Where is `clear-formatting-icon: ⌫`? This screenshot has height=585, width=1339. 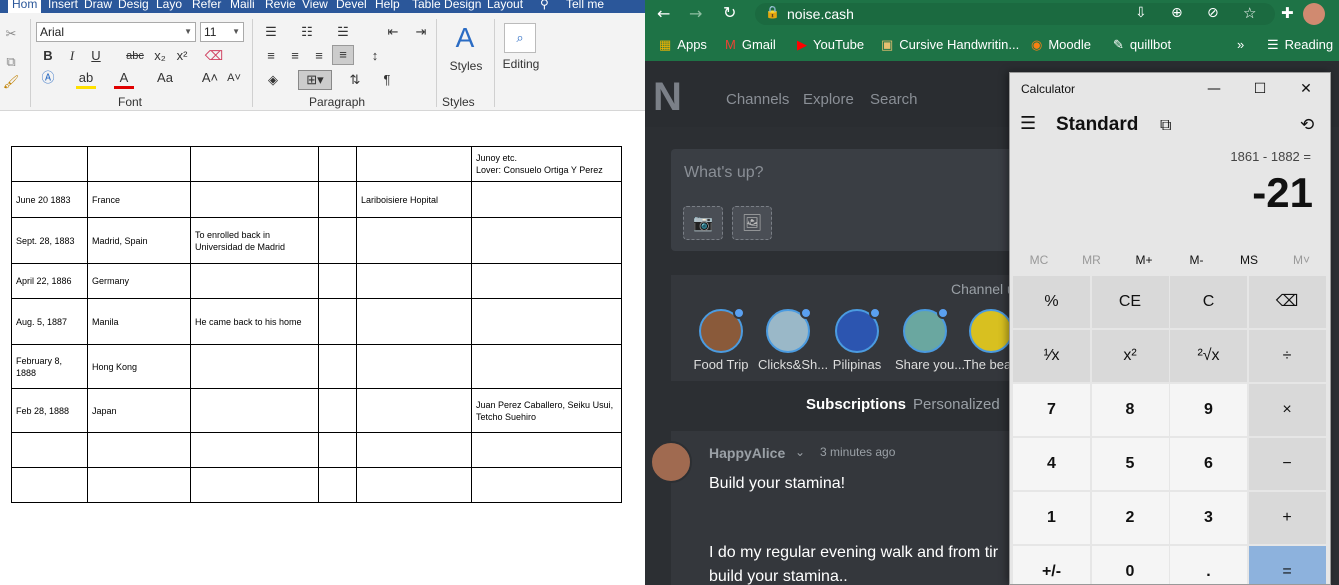
clear-formatting-icon: ⌫ is located at coordinates (214, 57).